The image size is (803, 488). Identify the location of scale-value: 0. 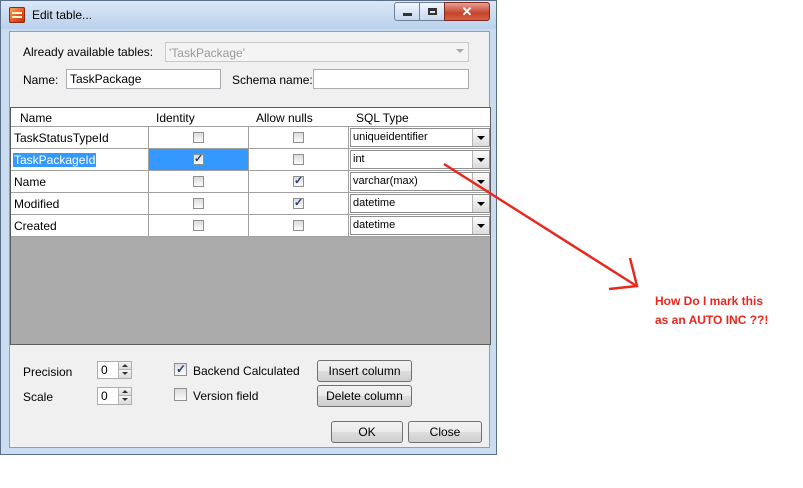
(104, 396).